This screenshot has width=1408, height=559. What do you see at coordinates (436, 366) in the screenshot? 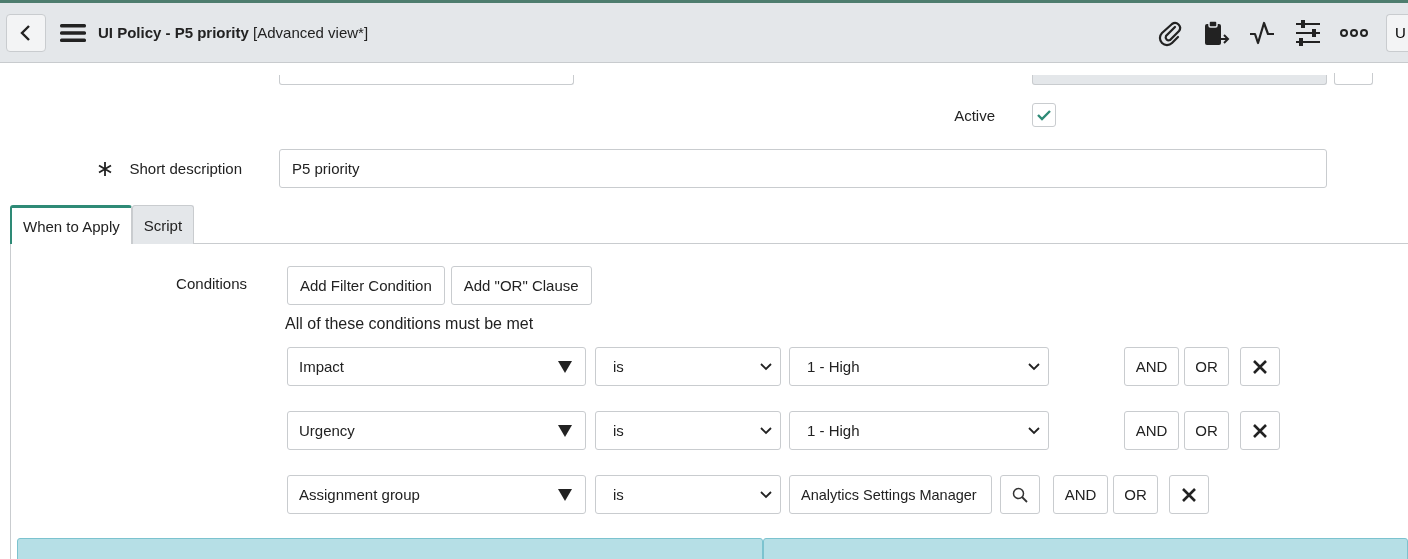
I see `field-select: Impact` at bounding box center [436, 366].